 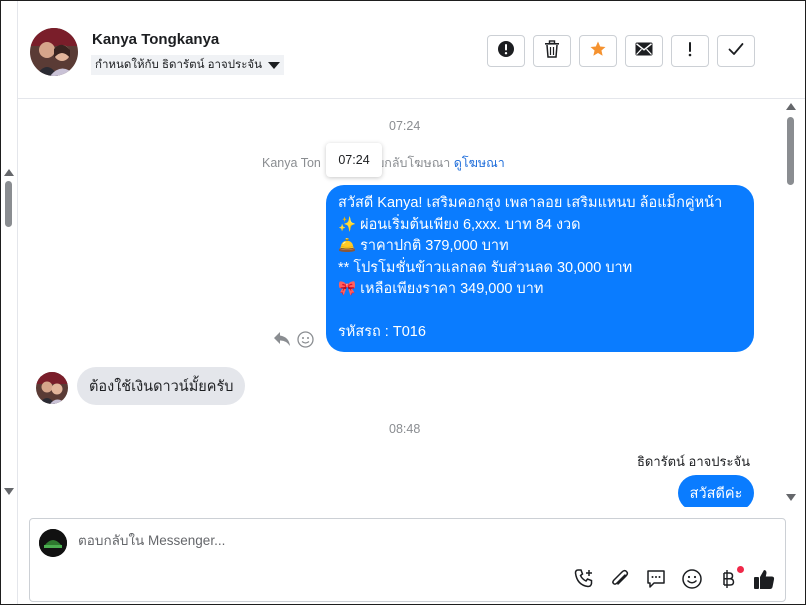 What do you see at coordinates (405, 429) in the screenshot?
I see `message-timestamp: 08:48` at bounding box center [405, 429].